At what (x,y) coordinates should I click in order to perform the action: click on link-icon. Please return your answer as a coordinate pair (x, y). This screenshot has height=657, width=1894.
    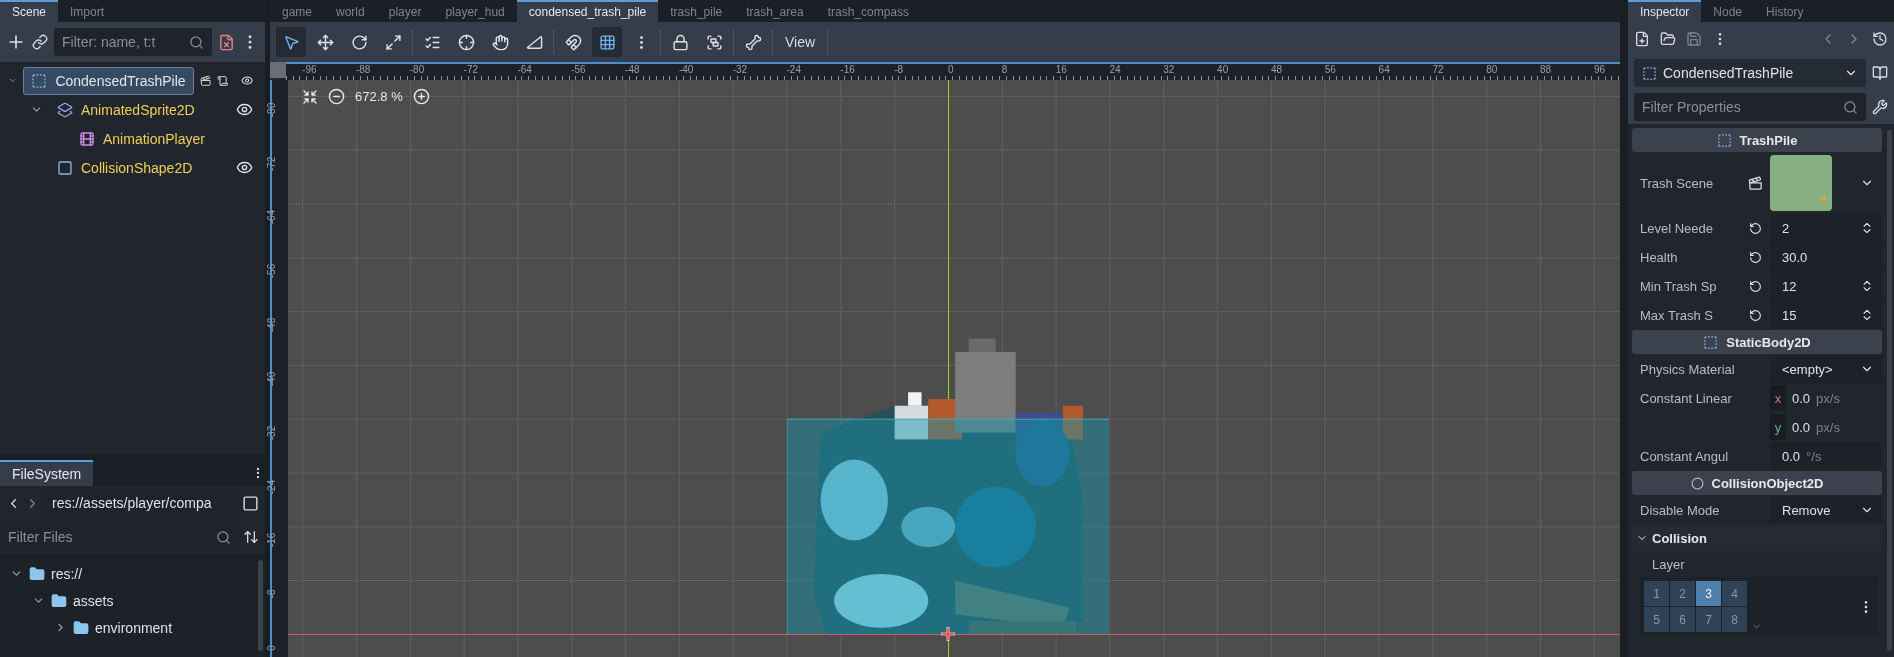
    Looking at the image, I should click on (40, 42).